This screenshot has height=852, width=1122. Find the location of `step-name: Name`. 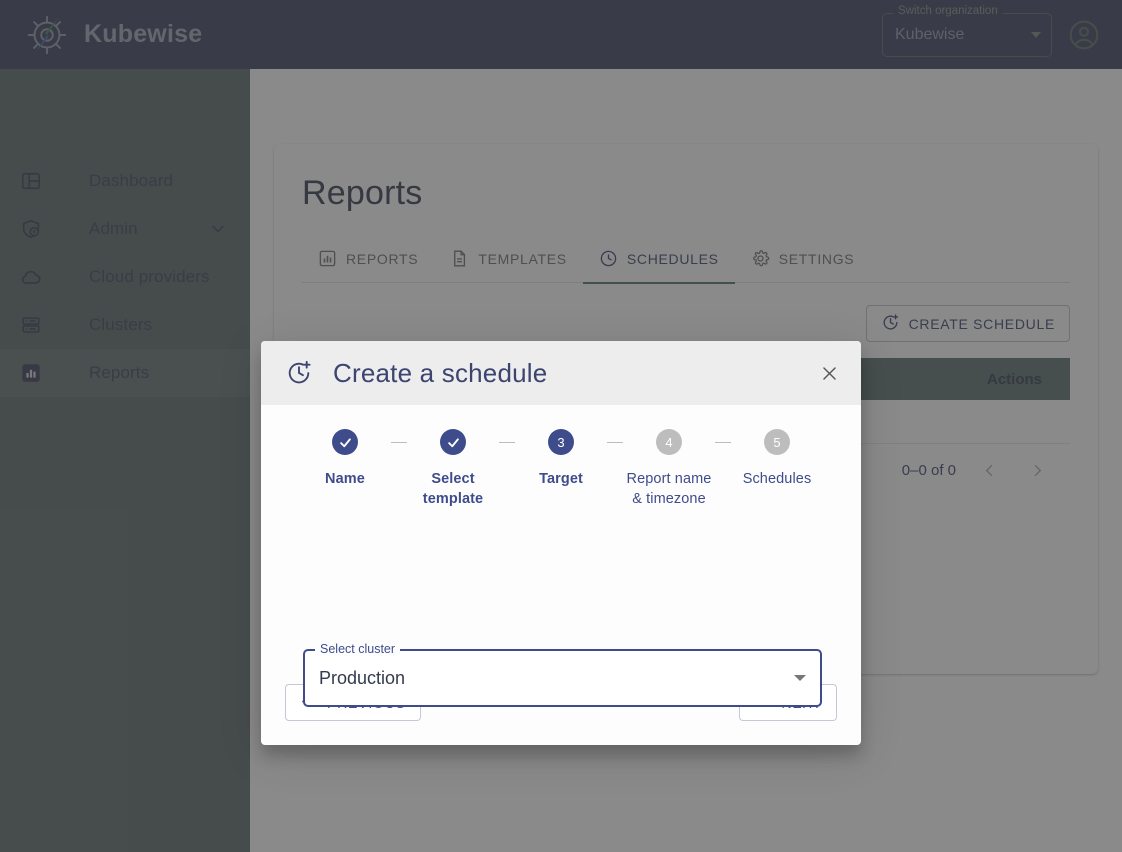

step-name: Name is located at coordinates (345, 459).